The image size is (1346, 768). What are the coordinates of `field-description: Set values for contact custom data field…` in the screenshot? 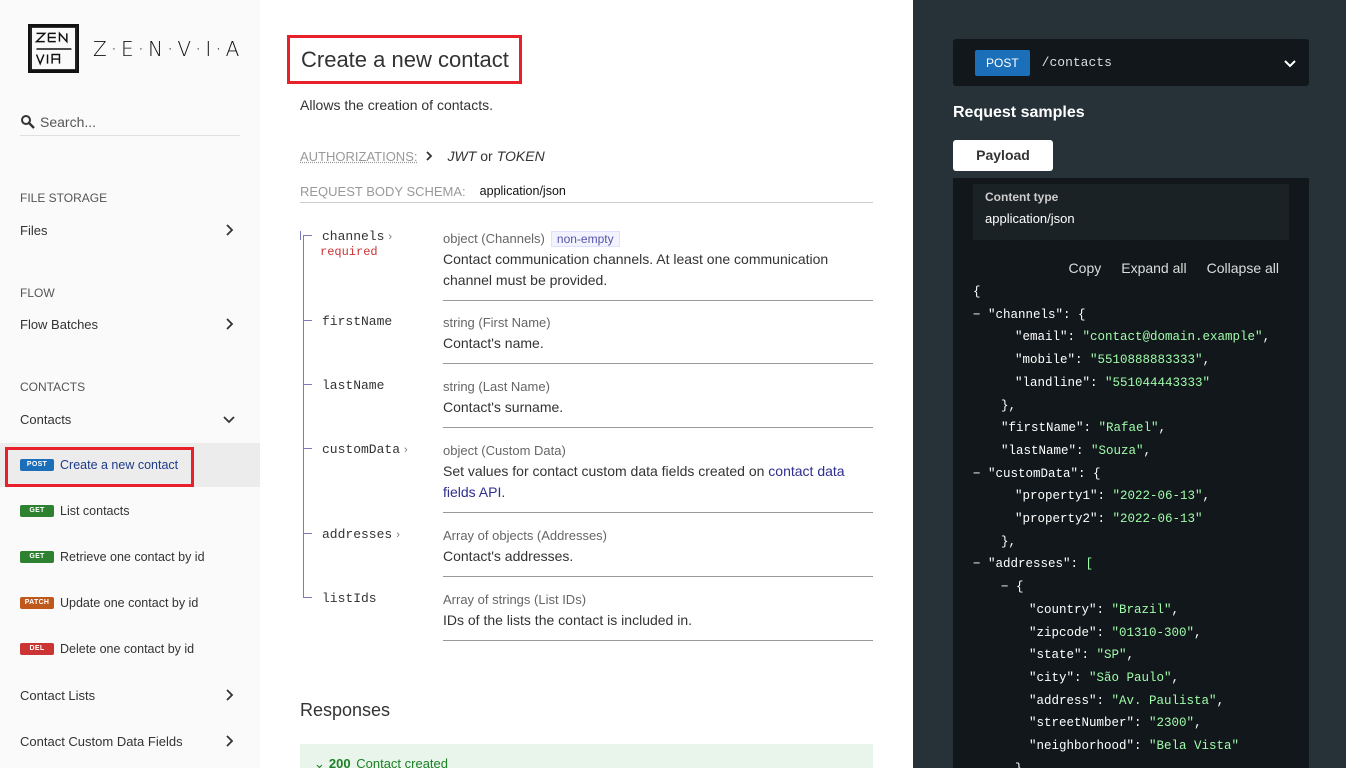 It's located at (658, 482).